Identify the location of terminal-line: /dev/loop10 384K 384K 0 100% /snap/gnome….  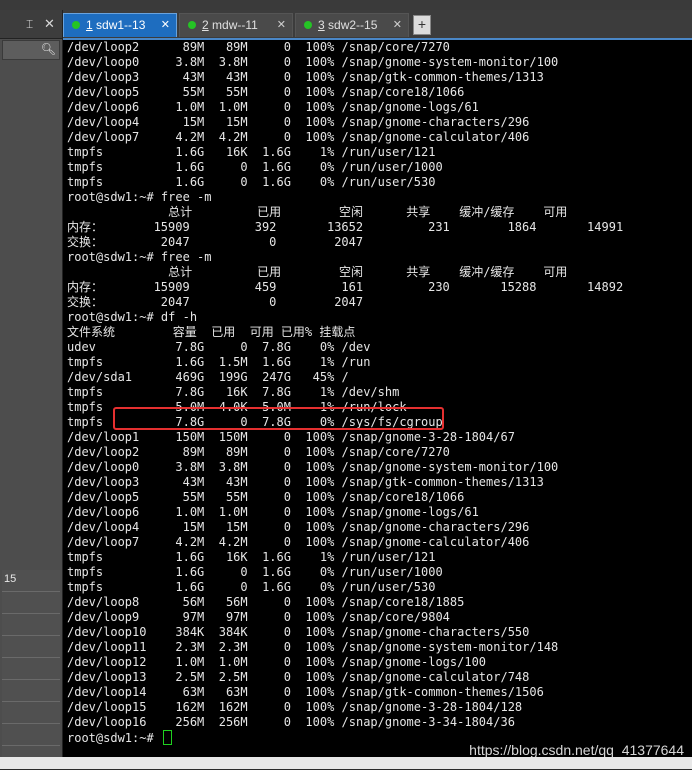
(298, 632).